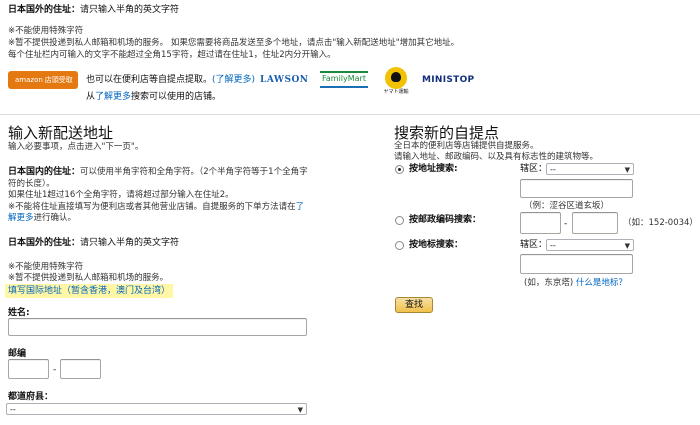 This screenshot has width=700, height=425. I want to click on section-divider, so click(350, 114).